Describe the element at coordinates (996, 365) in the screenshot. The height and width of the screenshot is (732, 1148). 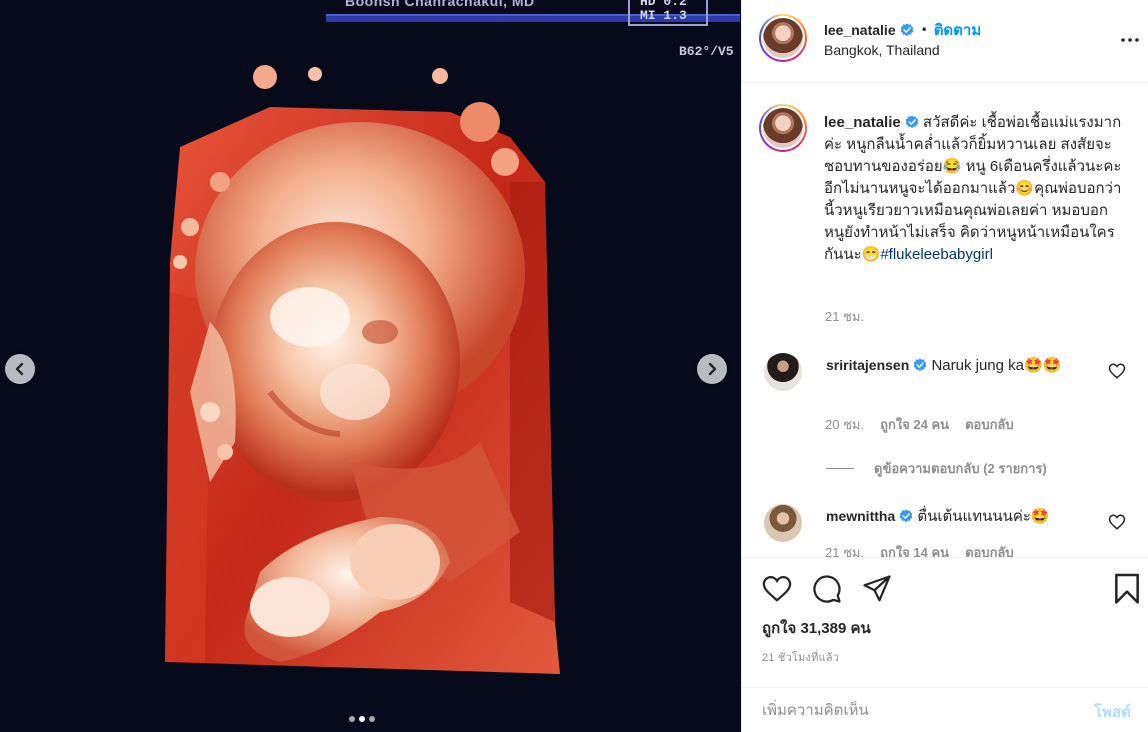
I see `comment-text: Naruk jung ka🤩🤩` at that location.